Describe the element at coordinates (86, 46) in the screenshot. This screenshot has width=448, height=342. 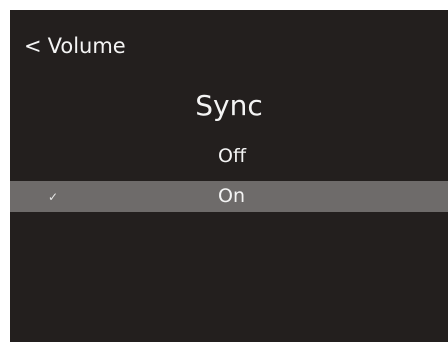
I see `back-label: Volume` at that location.